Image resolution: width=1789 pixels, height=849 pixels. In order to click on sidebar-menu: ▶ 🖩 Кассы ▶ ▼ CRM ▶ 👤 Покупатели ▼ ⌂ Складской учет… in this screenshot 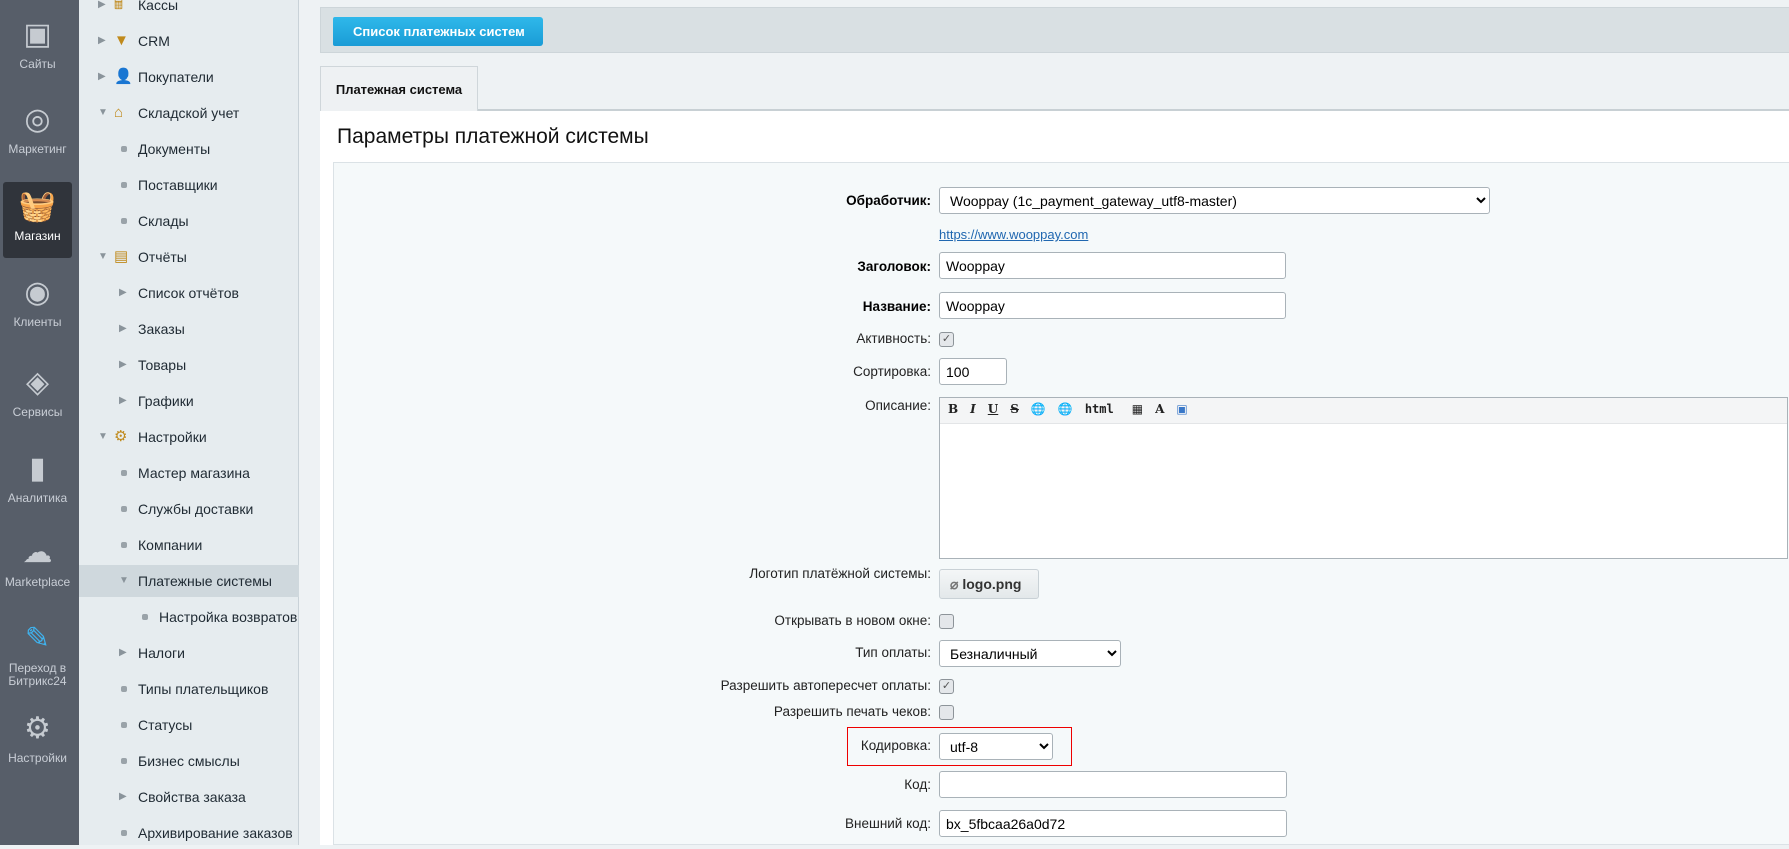, I will do `click(189, 422)`.